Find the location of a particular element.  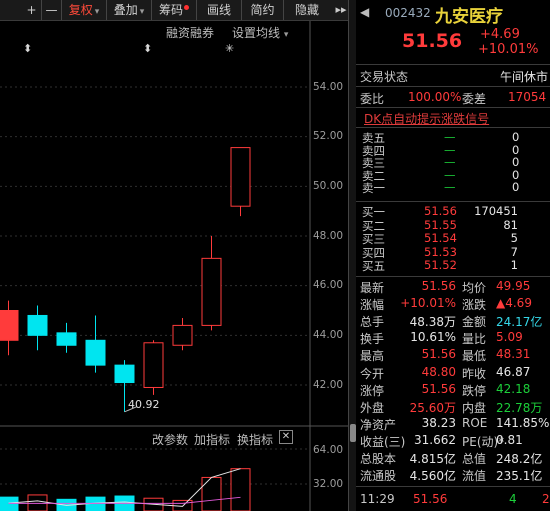

add-indicator-link: 加指标 is located at coordinates (212, 439).